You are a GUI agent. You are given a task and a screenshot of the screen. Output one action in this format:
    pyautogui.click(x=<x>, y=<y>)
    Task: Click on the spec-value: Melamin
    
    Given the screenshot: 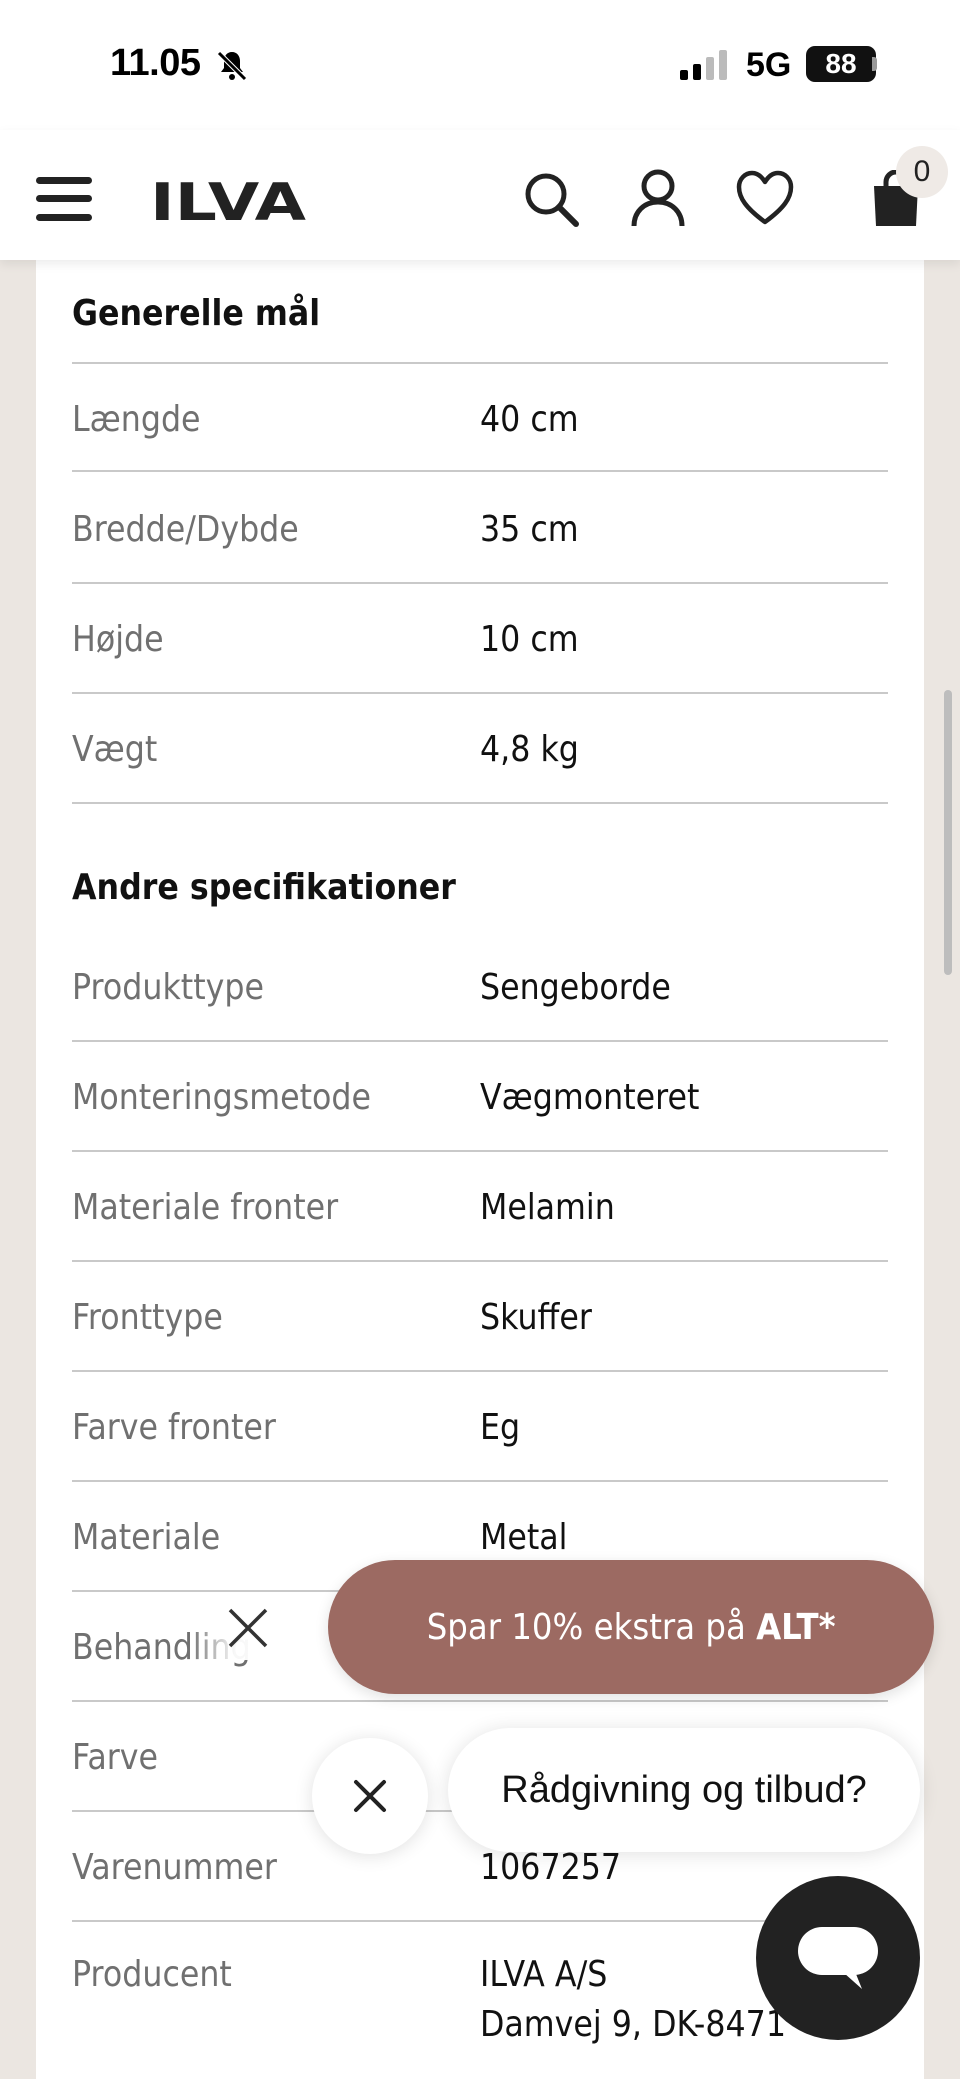 What is the action you would take?
    pyautogui.click(x=547, y=1207)
    